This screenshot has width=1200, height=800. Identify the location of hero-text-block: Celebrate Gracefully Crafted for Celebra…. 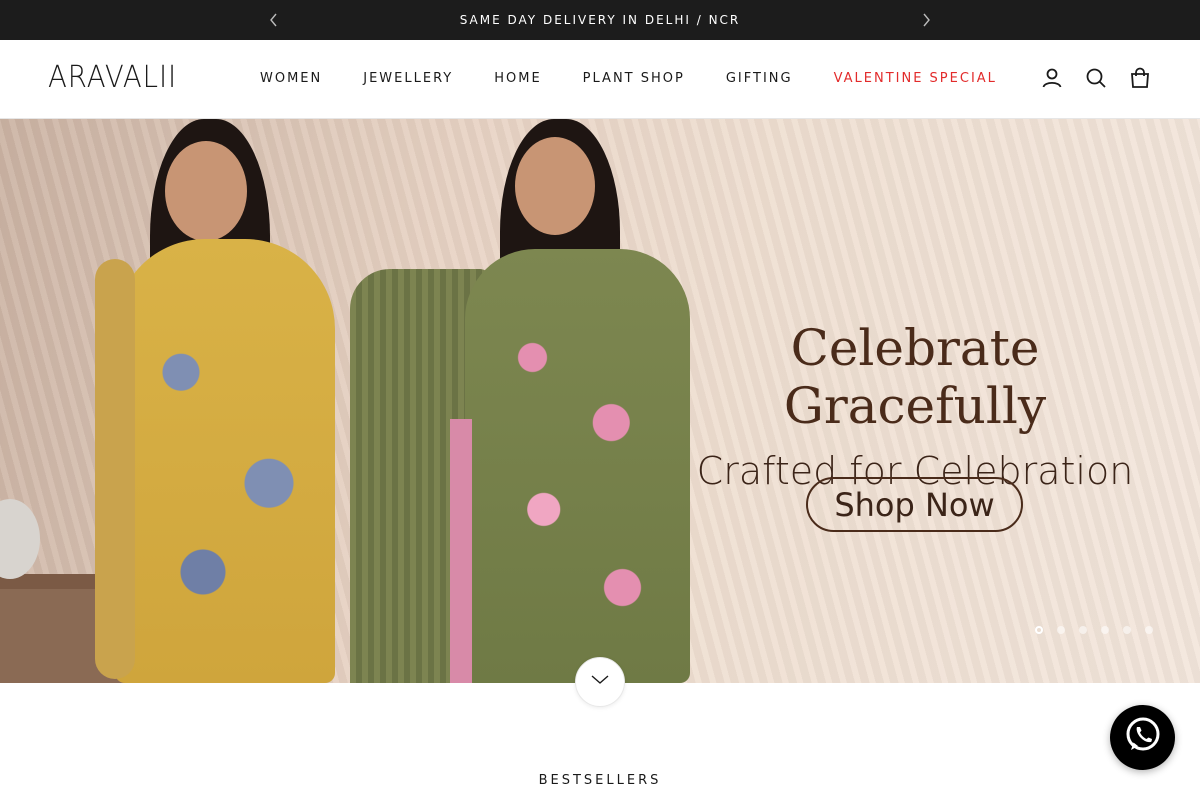
(915, 406).